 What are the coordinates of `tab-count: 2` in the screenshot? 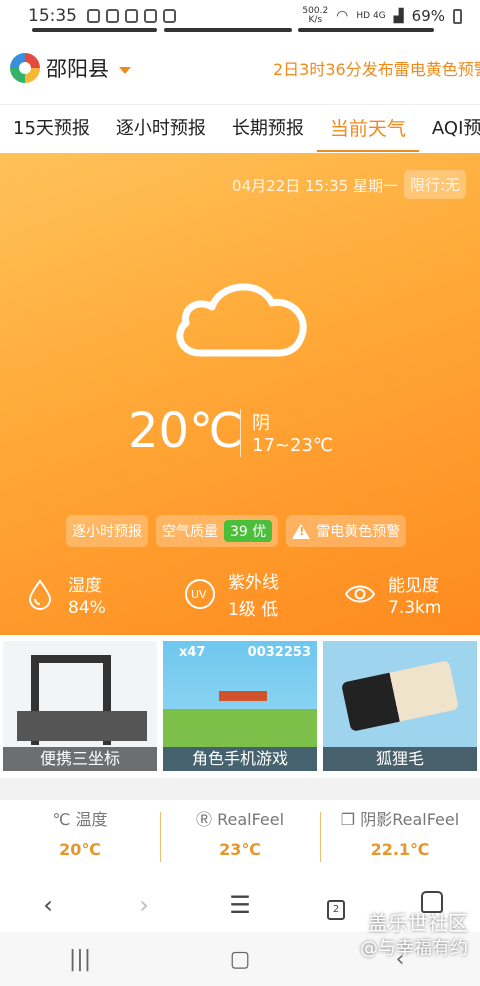 It's located at (336, 910).